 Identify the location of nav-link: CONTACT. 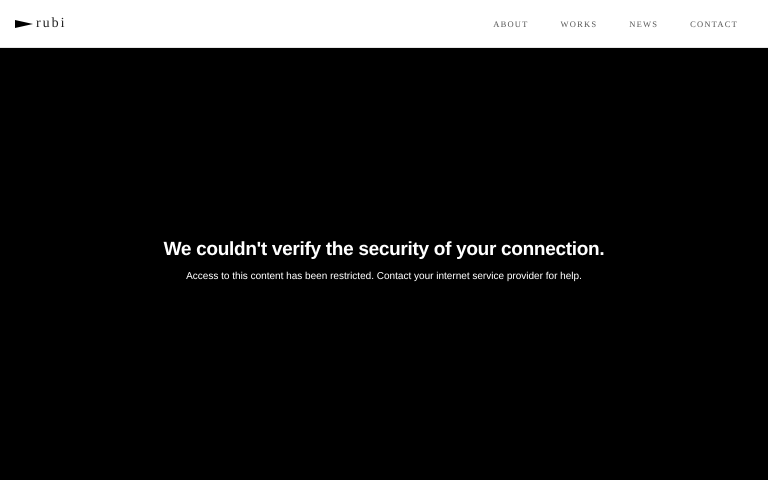
(714, 23).